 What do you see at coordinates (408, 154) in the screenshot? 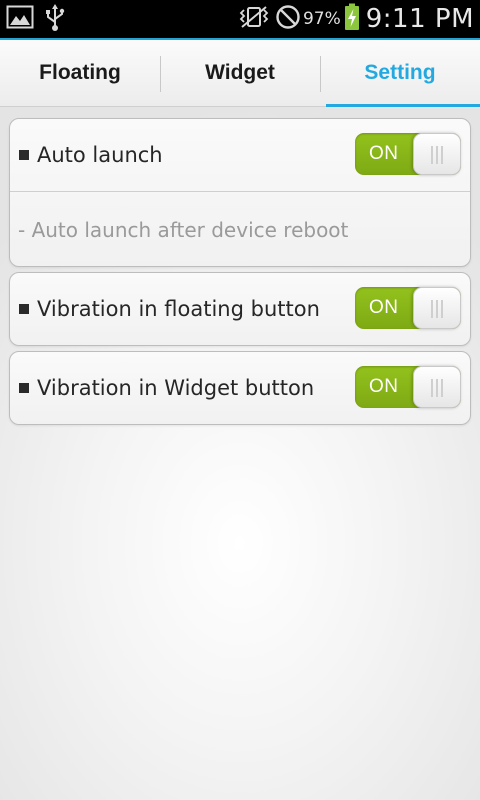
I see `auto-launch-toggle: ON` at bounding box center [408, 154].